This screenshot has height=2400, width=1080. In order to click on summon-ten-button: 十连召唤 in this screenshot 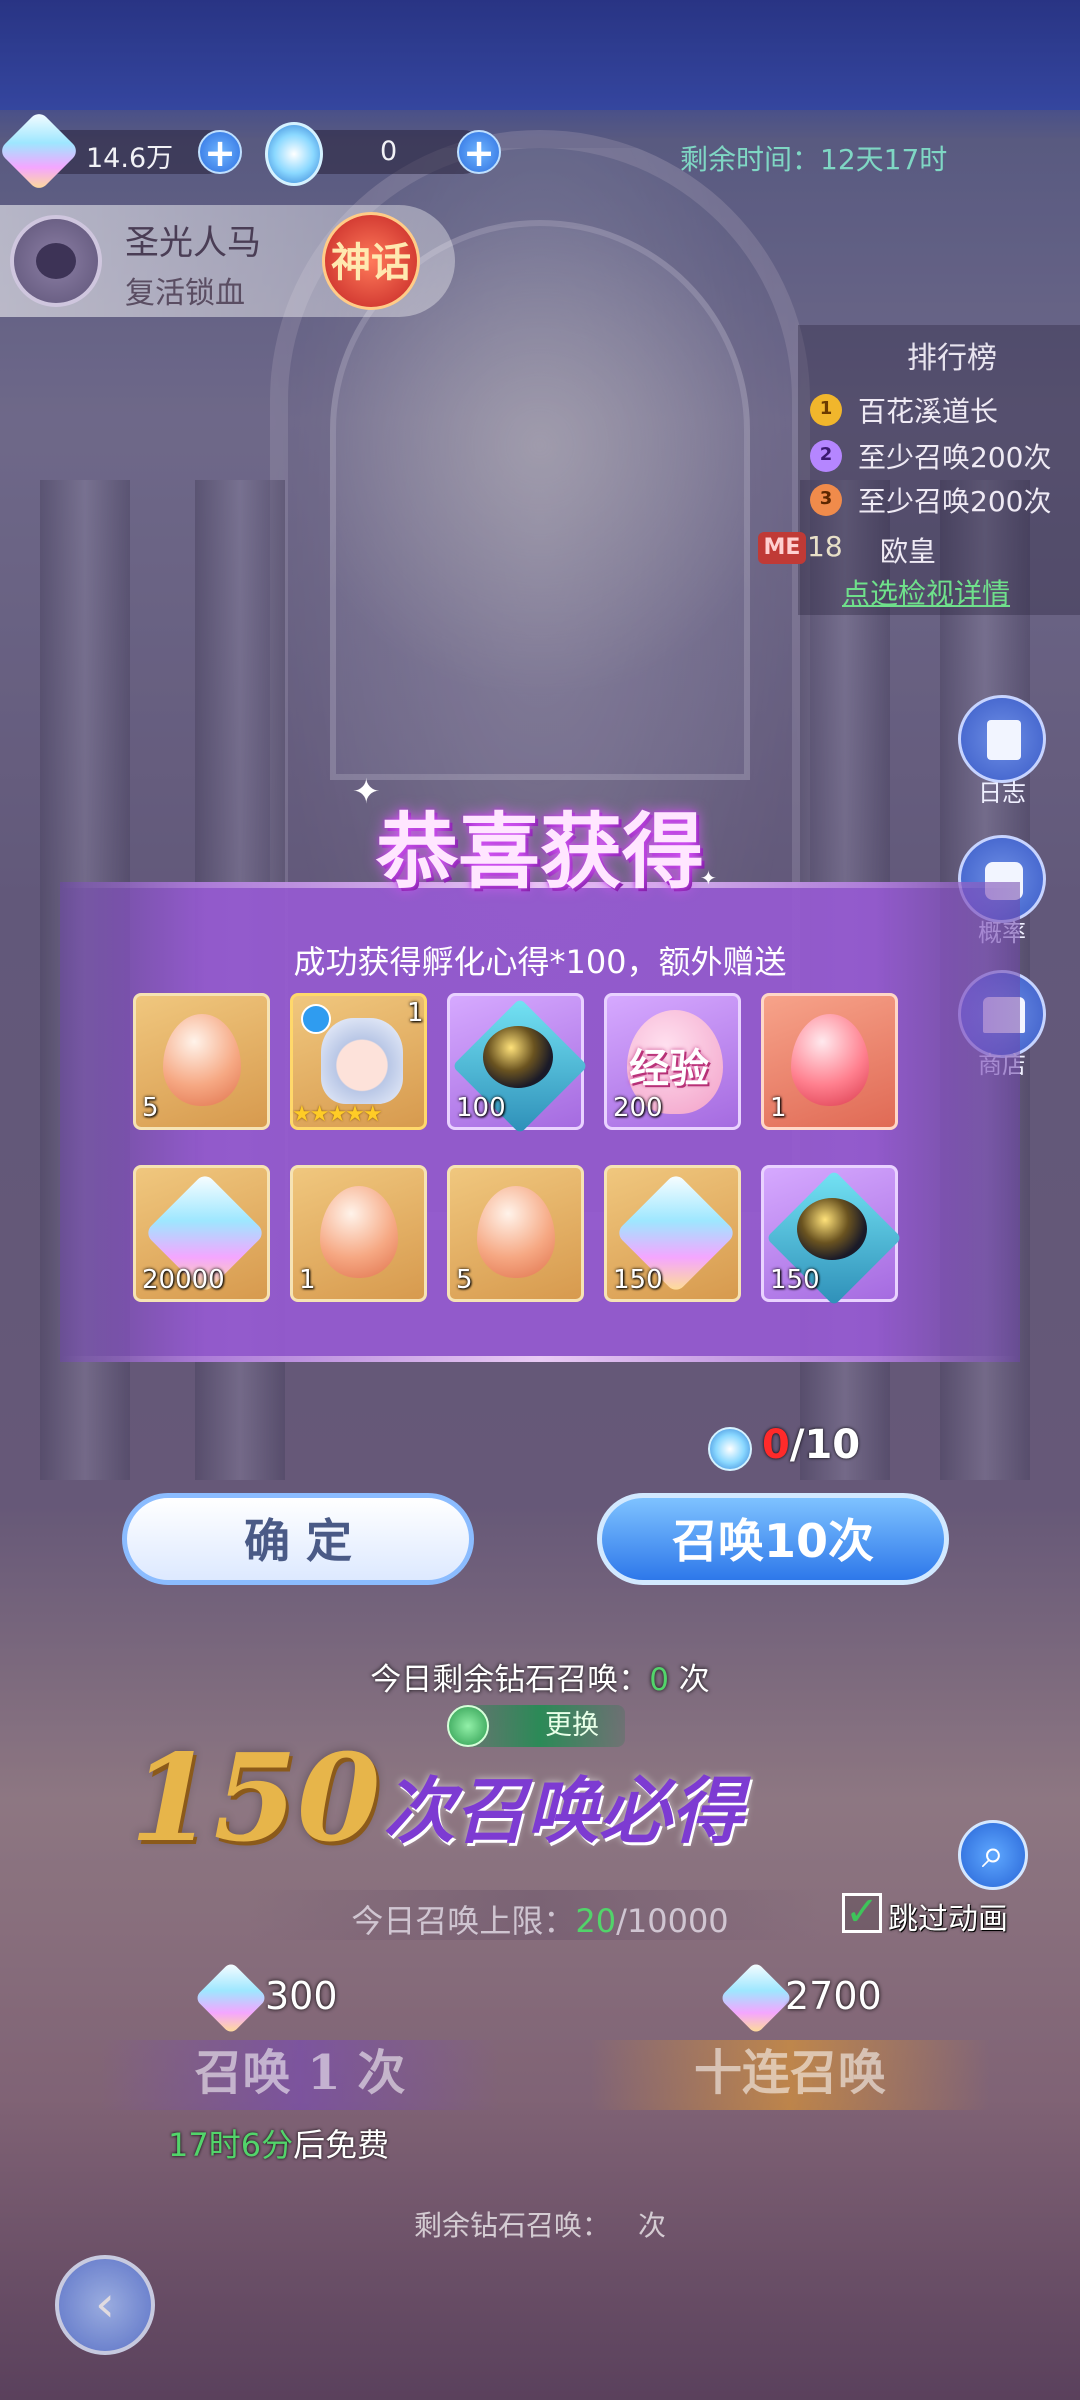, I will do `click(790, 2075)`.